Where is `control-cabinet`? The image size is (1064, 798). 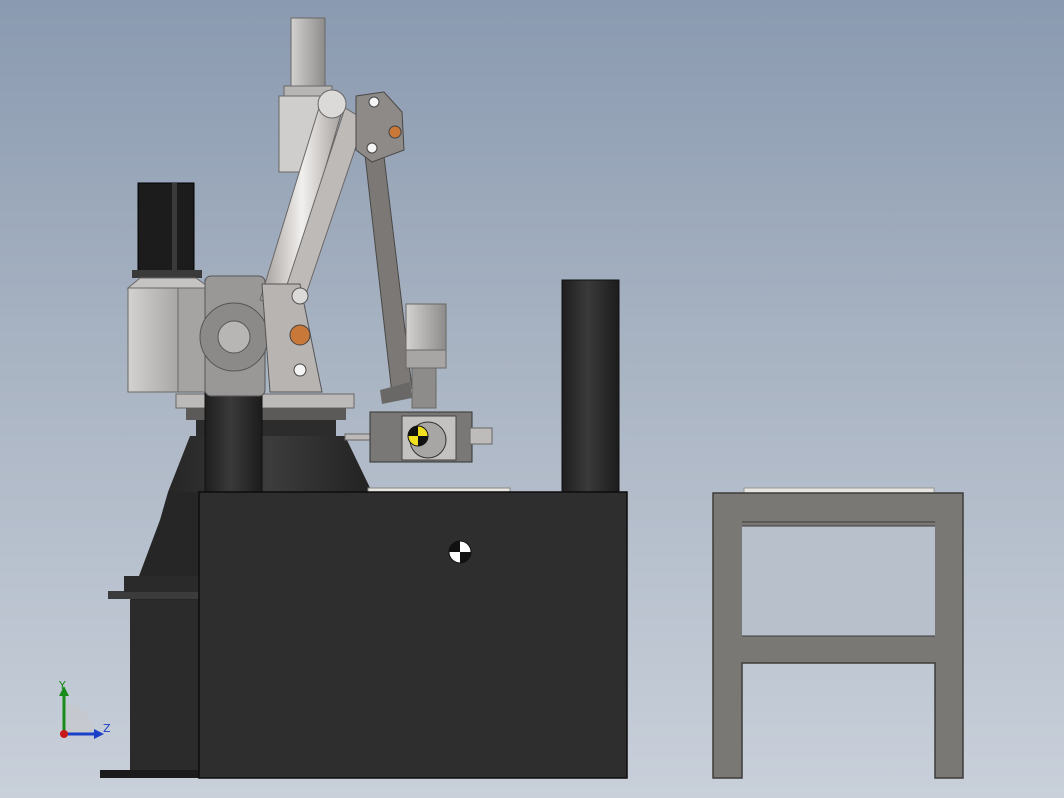
control-cabinet is located at coordinates (413, 635).